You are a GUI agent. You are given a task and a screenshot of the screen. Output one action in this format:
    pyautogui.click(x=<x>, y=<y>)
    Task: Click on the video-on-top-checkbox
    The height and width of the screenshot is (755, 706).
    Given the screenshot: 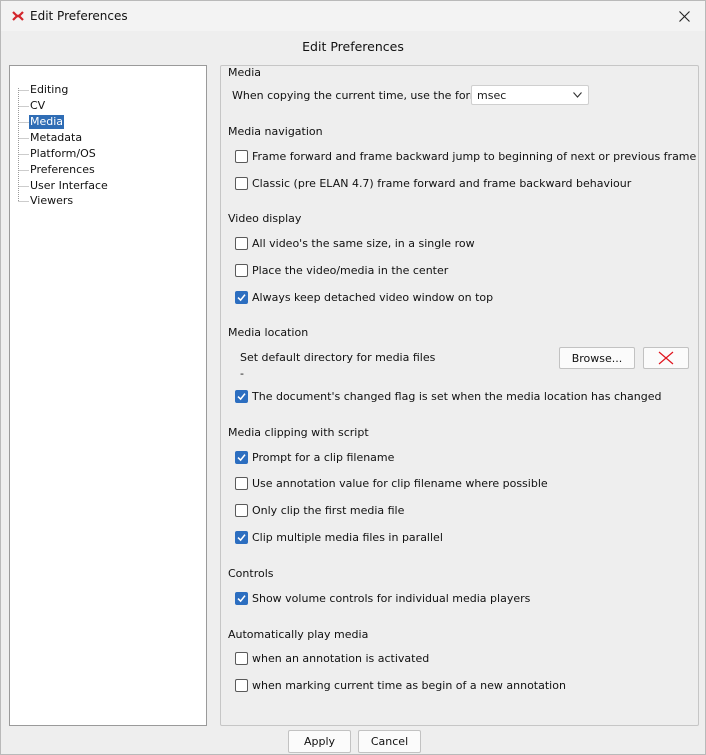 What is the action you would take?
    pyautogui.click(x=241, y=297)
    